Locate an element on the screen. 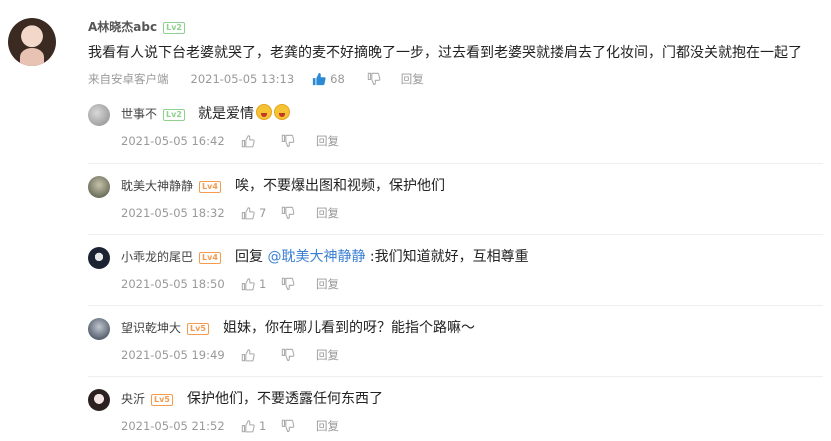  username: 望识乾坤大 is located at coordinates (151, 328).